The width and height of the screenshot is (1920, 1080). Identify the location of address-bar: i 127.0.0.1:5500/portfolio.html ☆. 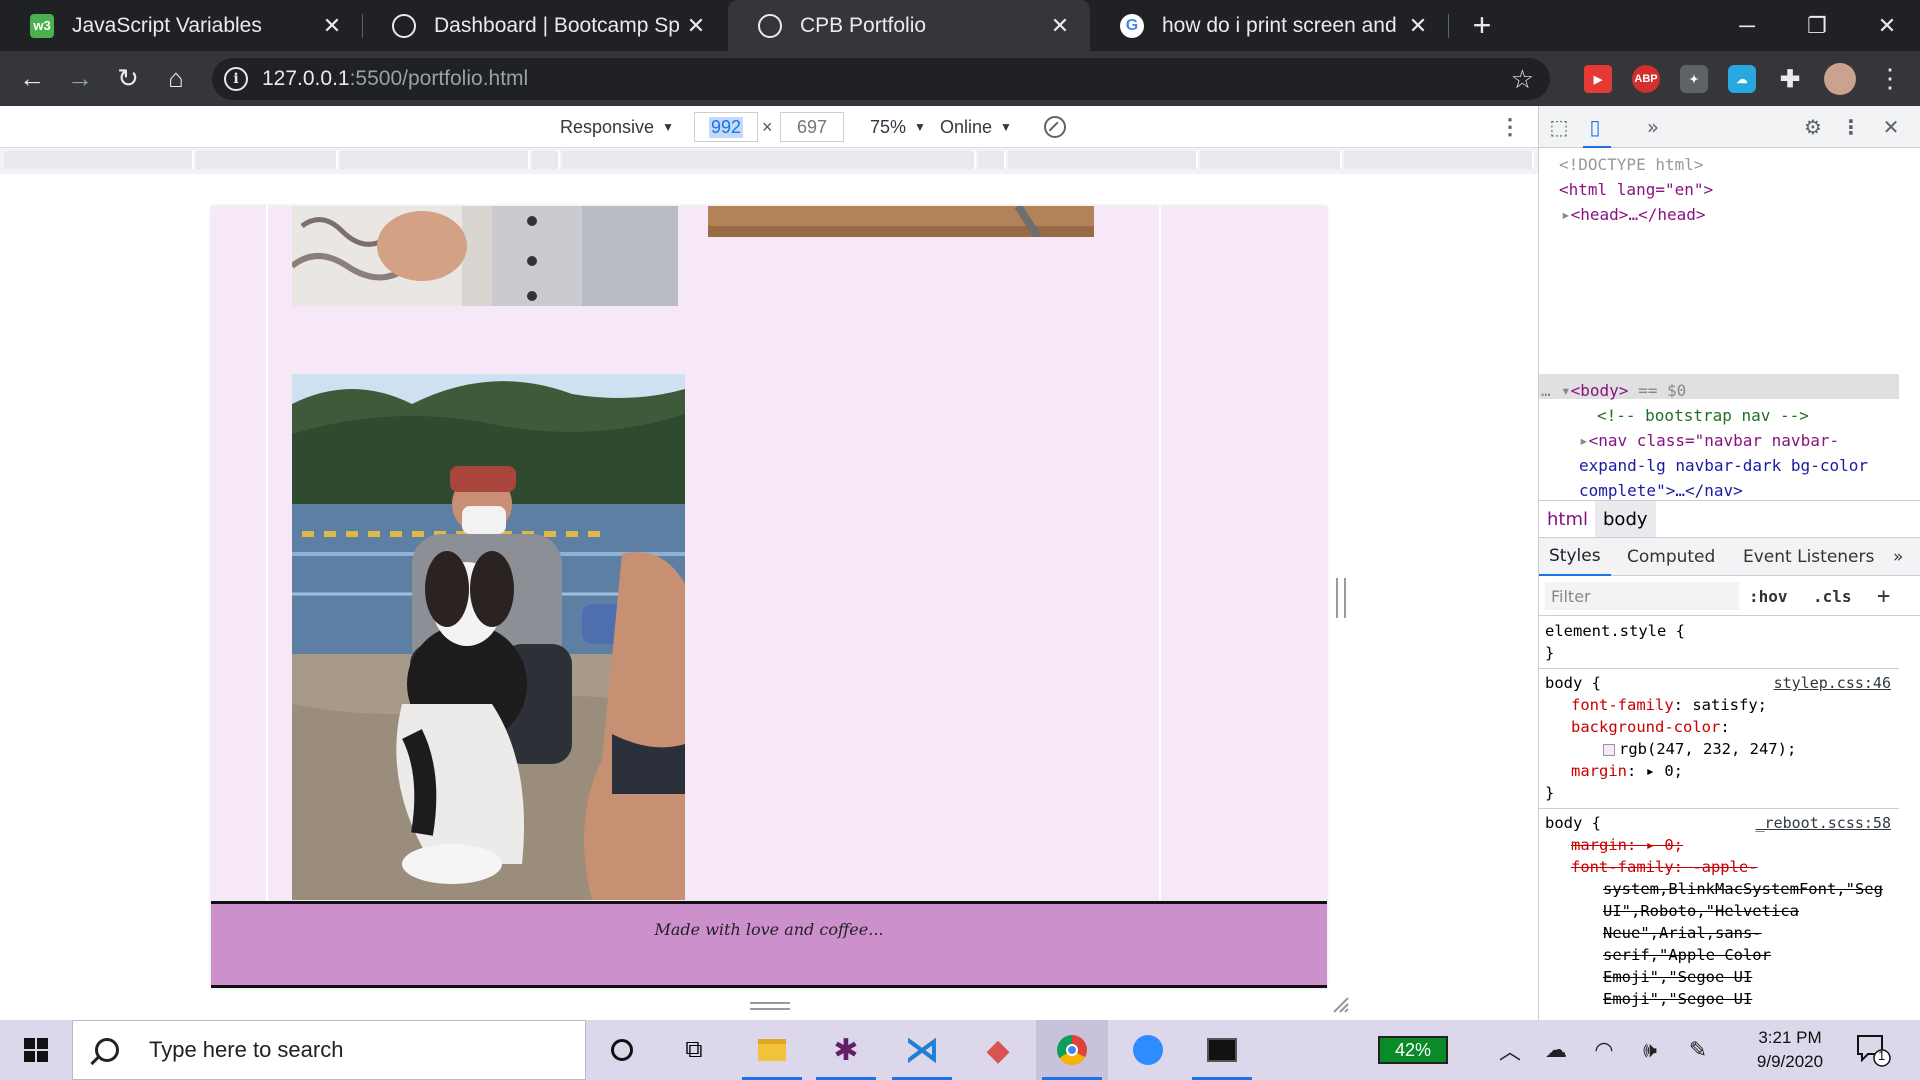
(881, 79).